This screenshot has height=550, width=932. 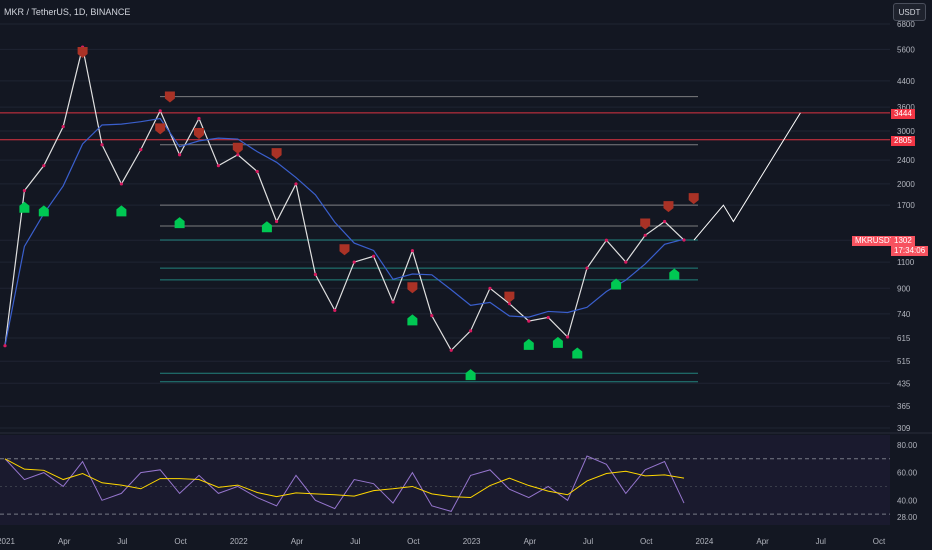 I want to click on price-tick-16: 6800, so click(x=906, y=24).